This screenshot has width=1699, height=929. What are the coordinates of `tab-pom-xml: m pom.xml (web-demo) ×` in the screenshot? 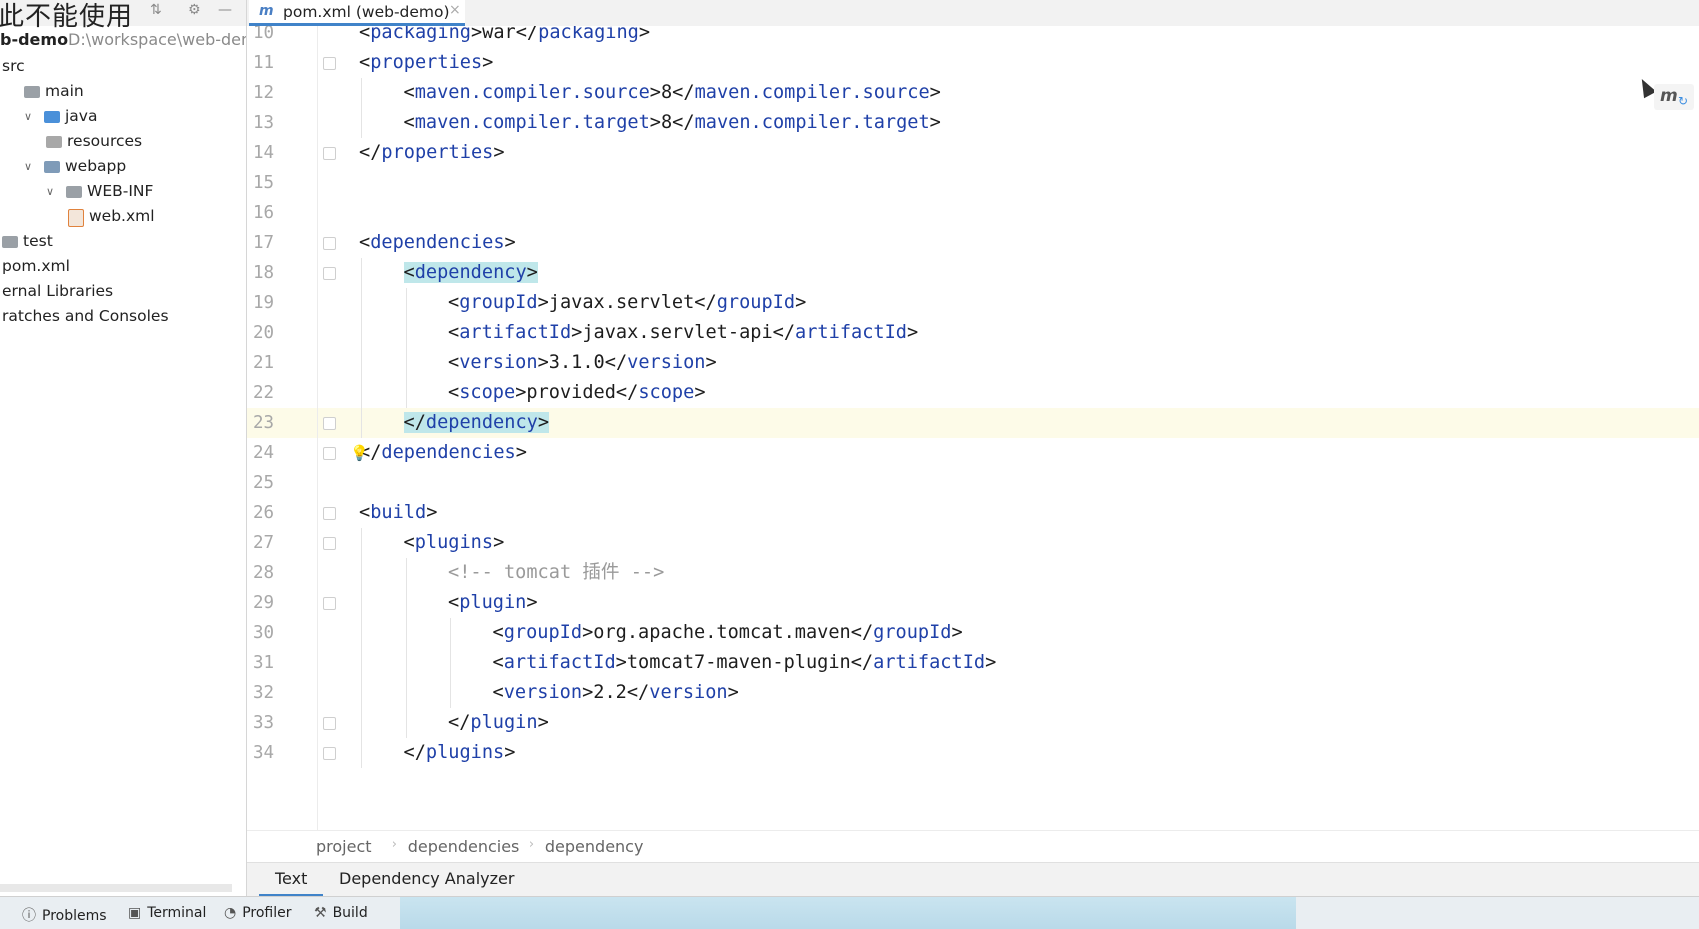 It's located at (357, 13).